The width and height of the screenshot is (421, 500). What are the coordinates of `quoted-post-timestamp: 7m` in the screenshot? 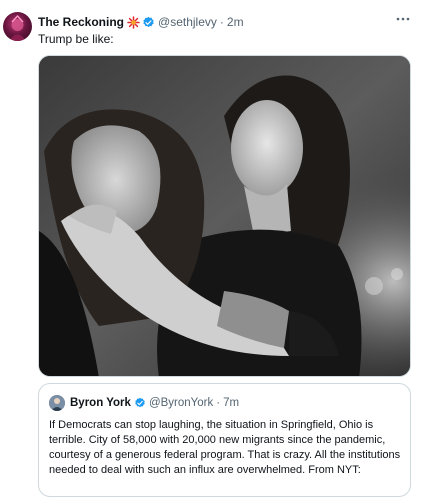 It's located at (231, 403).